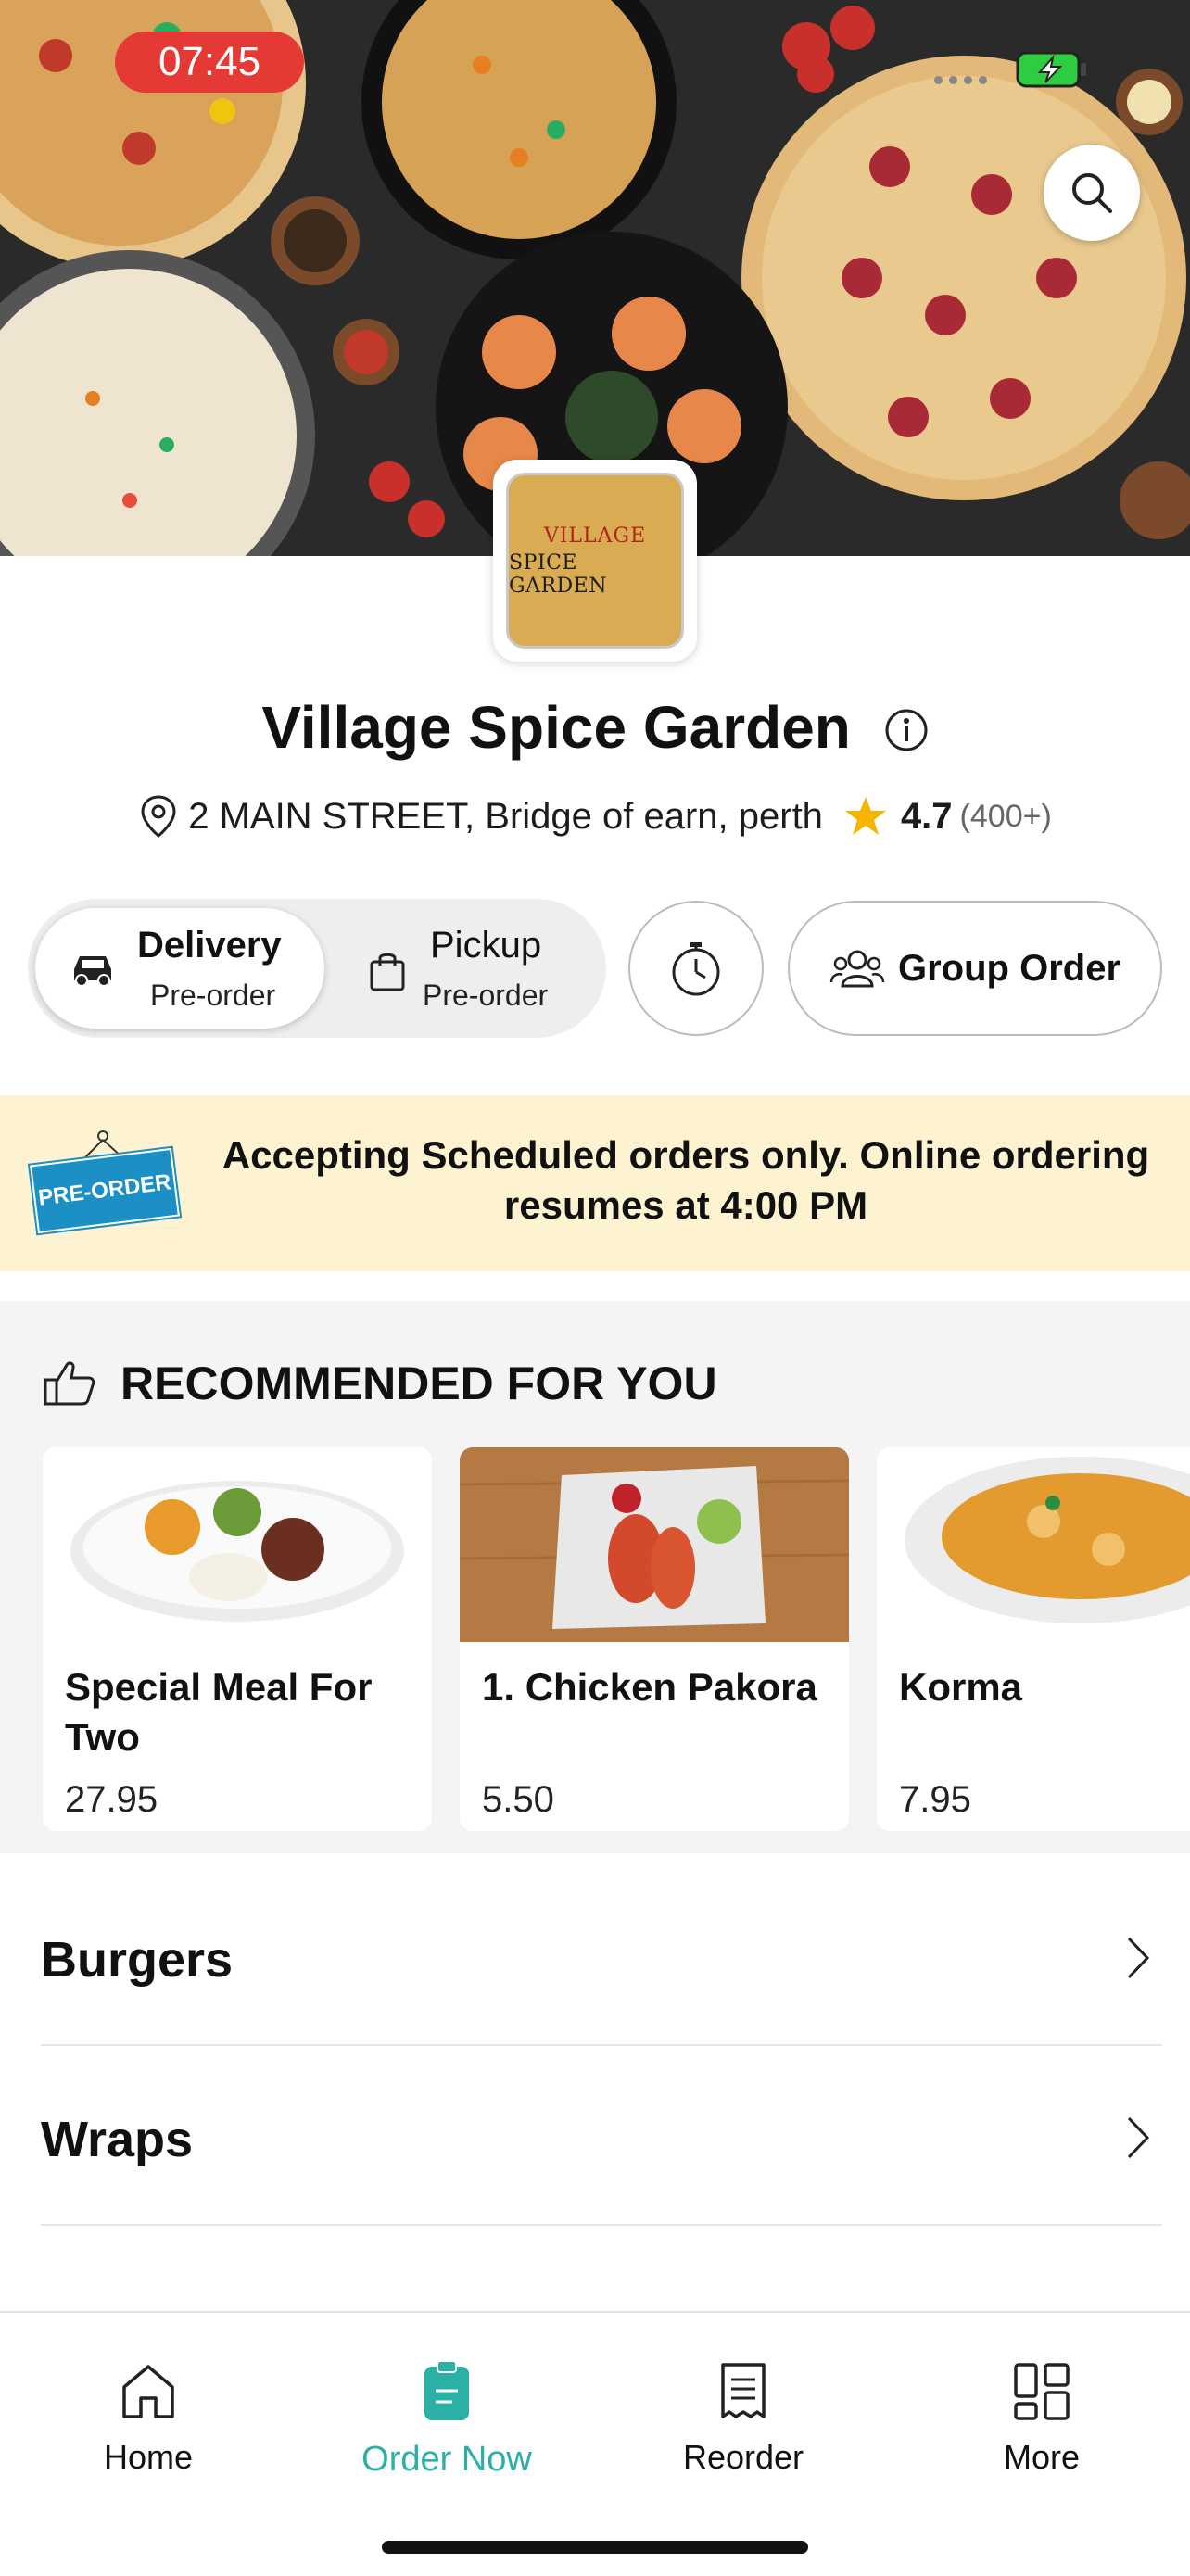  What do you see at coordinates (486, 945) in the screenshot?
I see `pickup-title: Pickup` at bounding box center [486, 945].